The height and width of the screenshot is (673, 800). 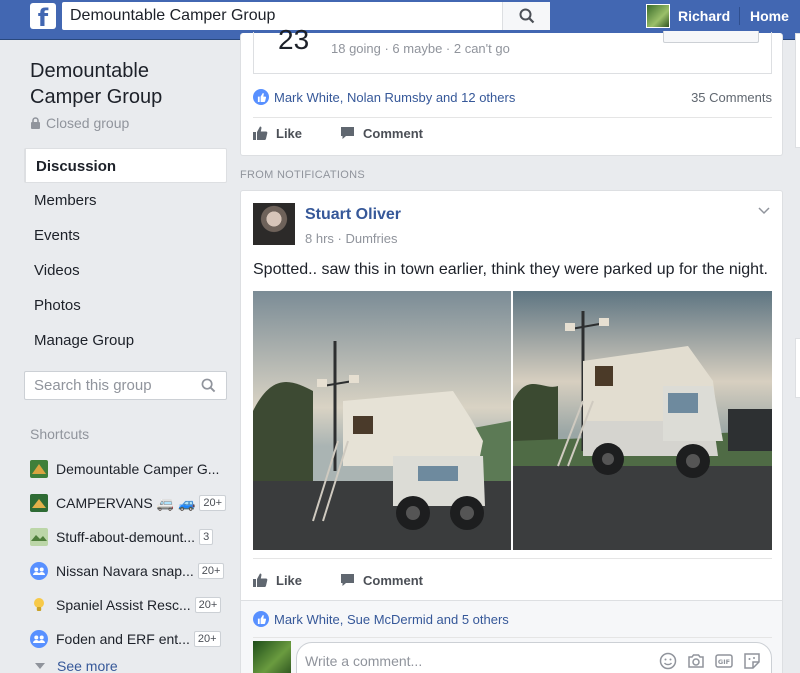 I want to click on event-rsvp-stats: 18 going · 6 maybe · 2 can't go, so click(x=420, y=48).